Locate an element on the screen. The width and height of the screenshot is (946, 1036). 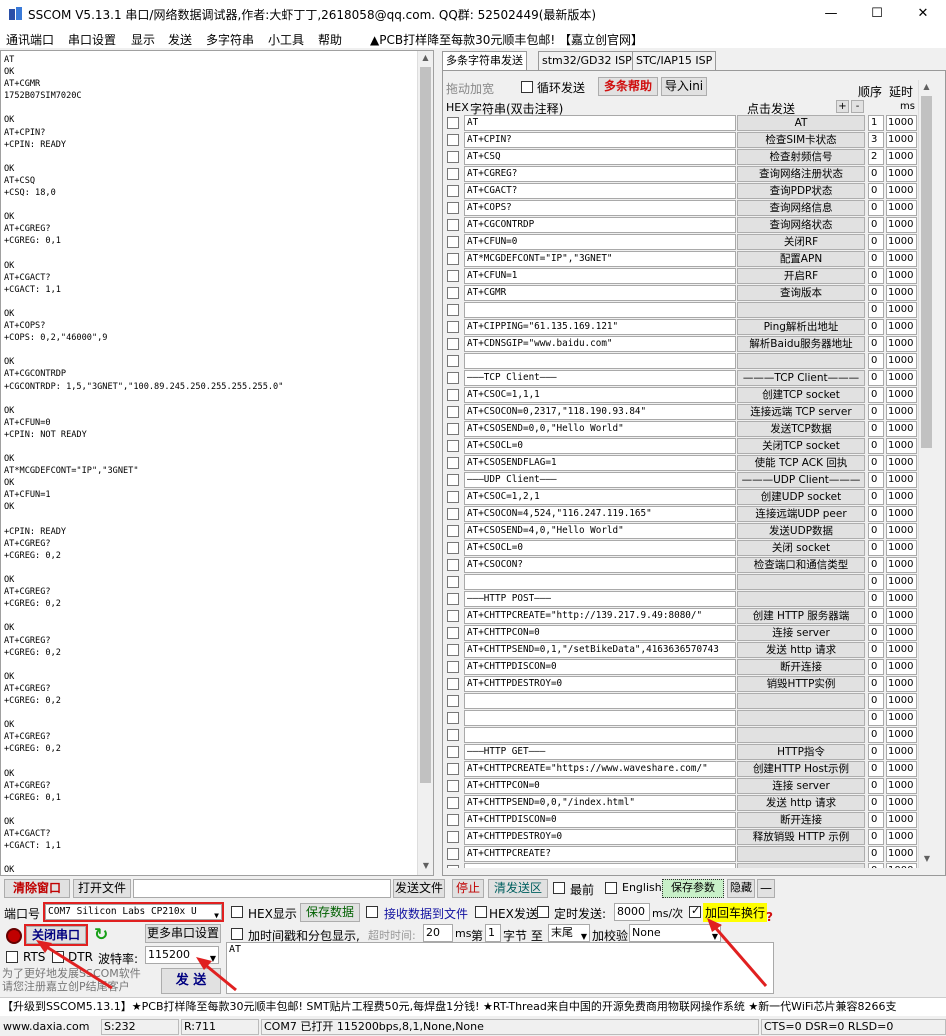
arrow-to-close-port is located at coordinates (74, 965).